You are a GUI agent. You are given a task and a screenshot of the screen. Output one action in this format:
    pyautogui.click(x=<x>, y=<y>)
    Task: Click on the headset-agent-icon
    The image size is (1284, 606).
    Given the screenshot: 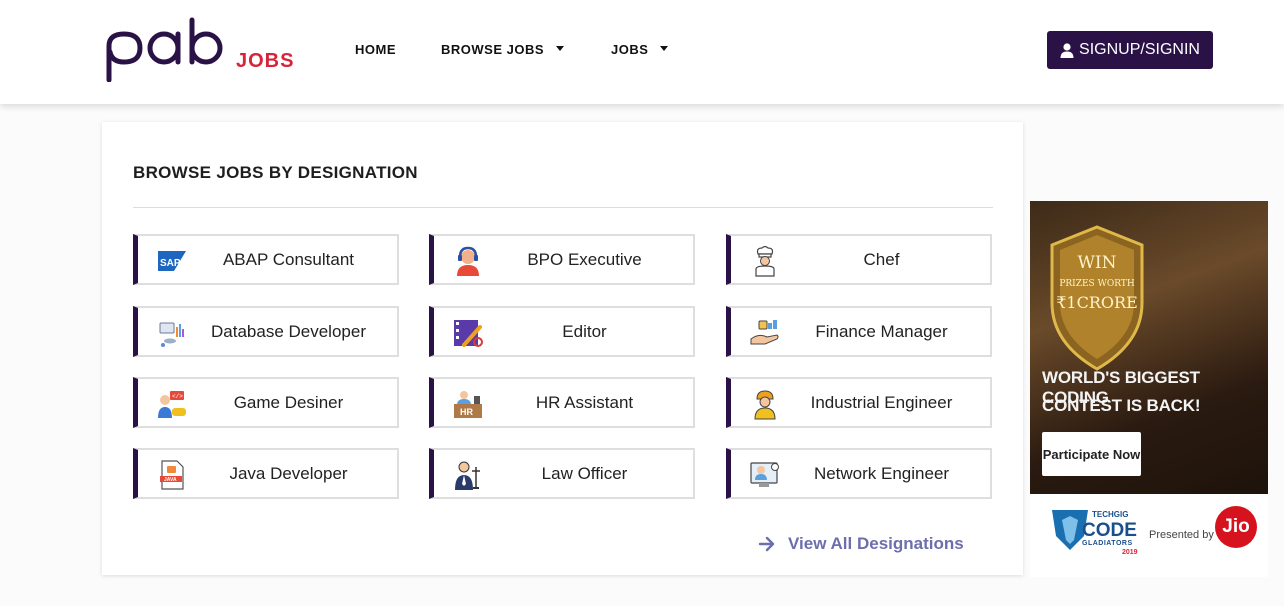 What is the action you would take?
    pyautogui.click(x=468, y=261)
    